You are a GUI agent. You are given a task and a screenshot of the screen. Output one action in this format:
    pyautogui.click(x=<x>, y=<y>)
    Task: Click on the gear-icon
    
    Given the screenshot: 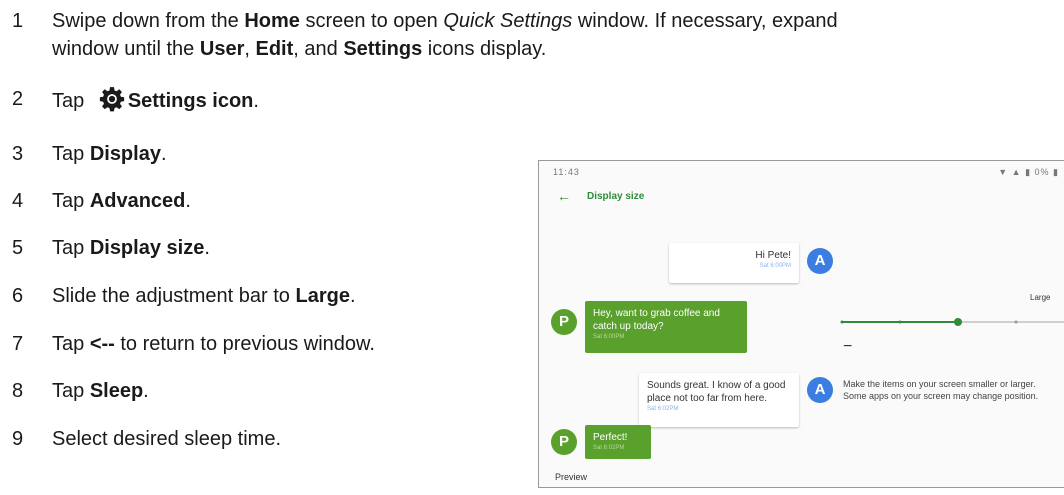 What is the action you would take?
    pyautogui.click(x=111, y=99)
    